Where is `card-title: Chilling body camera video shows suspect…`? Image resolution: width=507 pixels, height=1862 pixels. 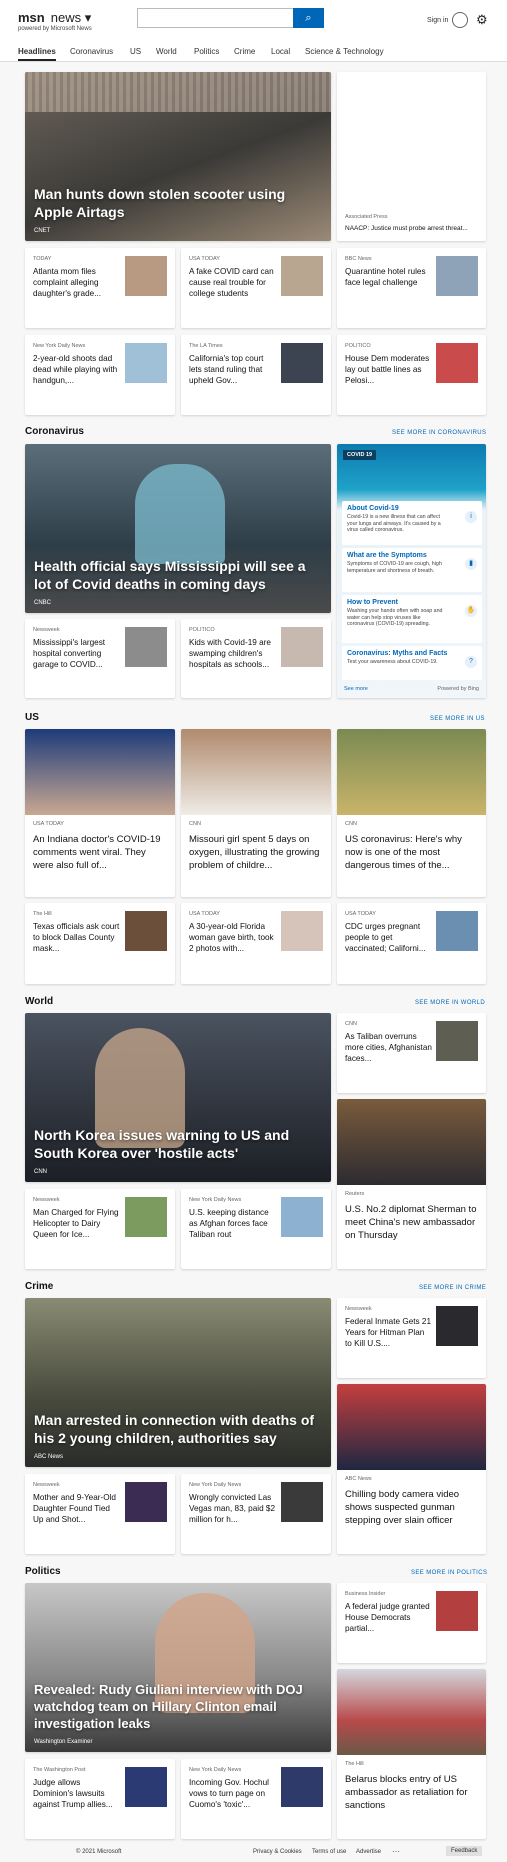
card-title: Chilling body camera video shows suspect… is located at coordinates (402, 1507).